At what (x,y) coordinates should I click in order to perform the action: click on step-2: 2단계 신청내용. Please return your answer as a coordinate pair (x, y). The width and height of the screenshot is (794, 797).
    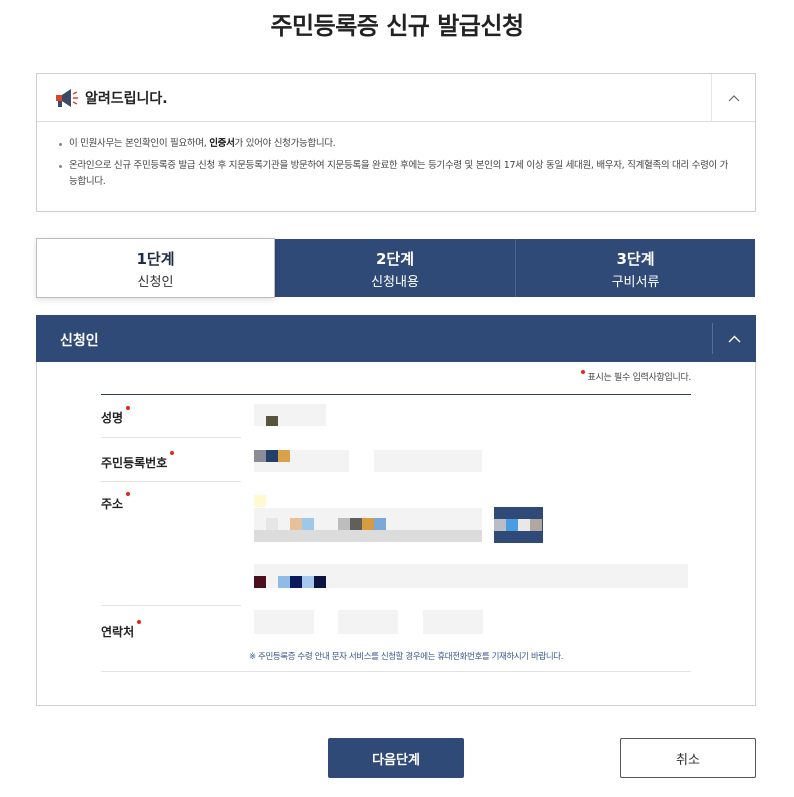
    Looking at the image, I should click on (395, 270).